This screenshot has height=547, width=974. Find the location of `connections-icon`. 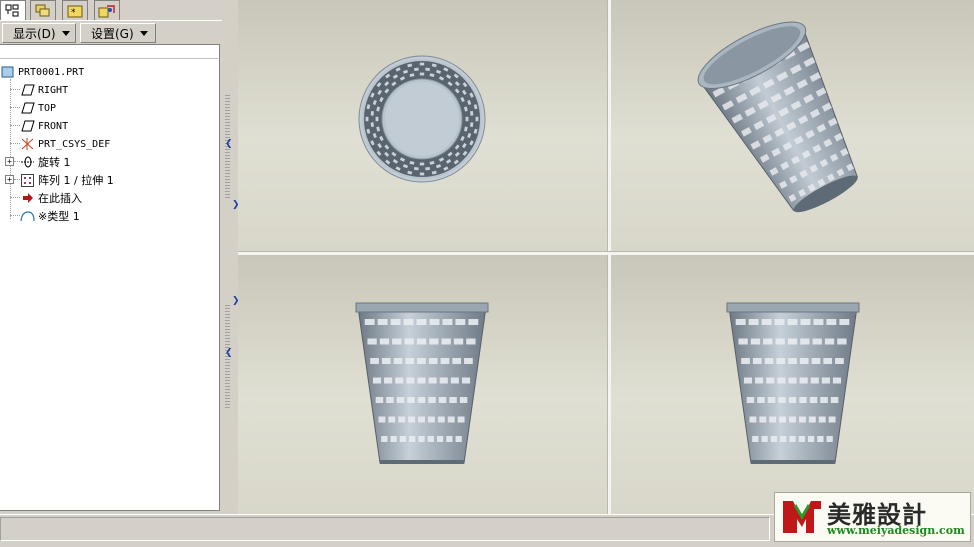

connections-icon is located at coordinates (106, 10).